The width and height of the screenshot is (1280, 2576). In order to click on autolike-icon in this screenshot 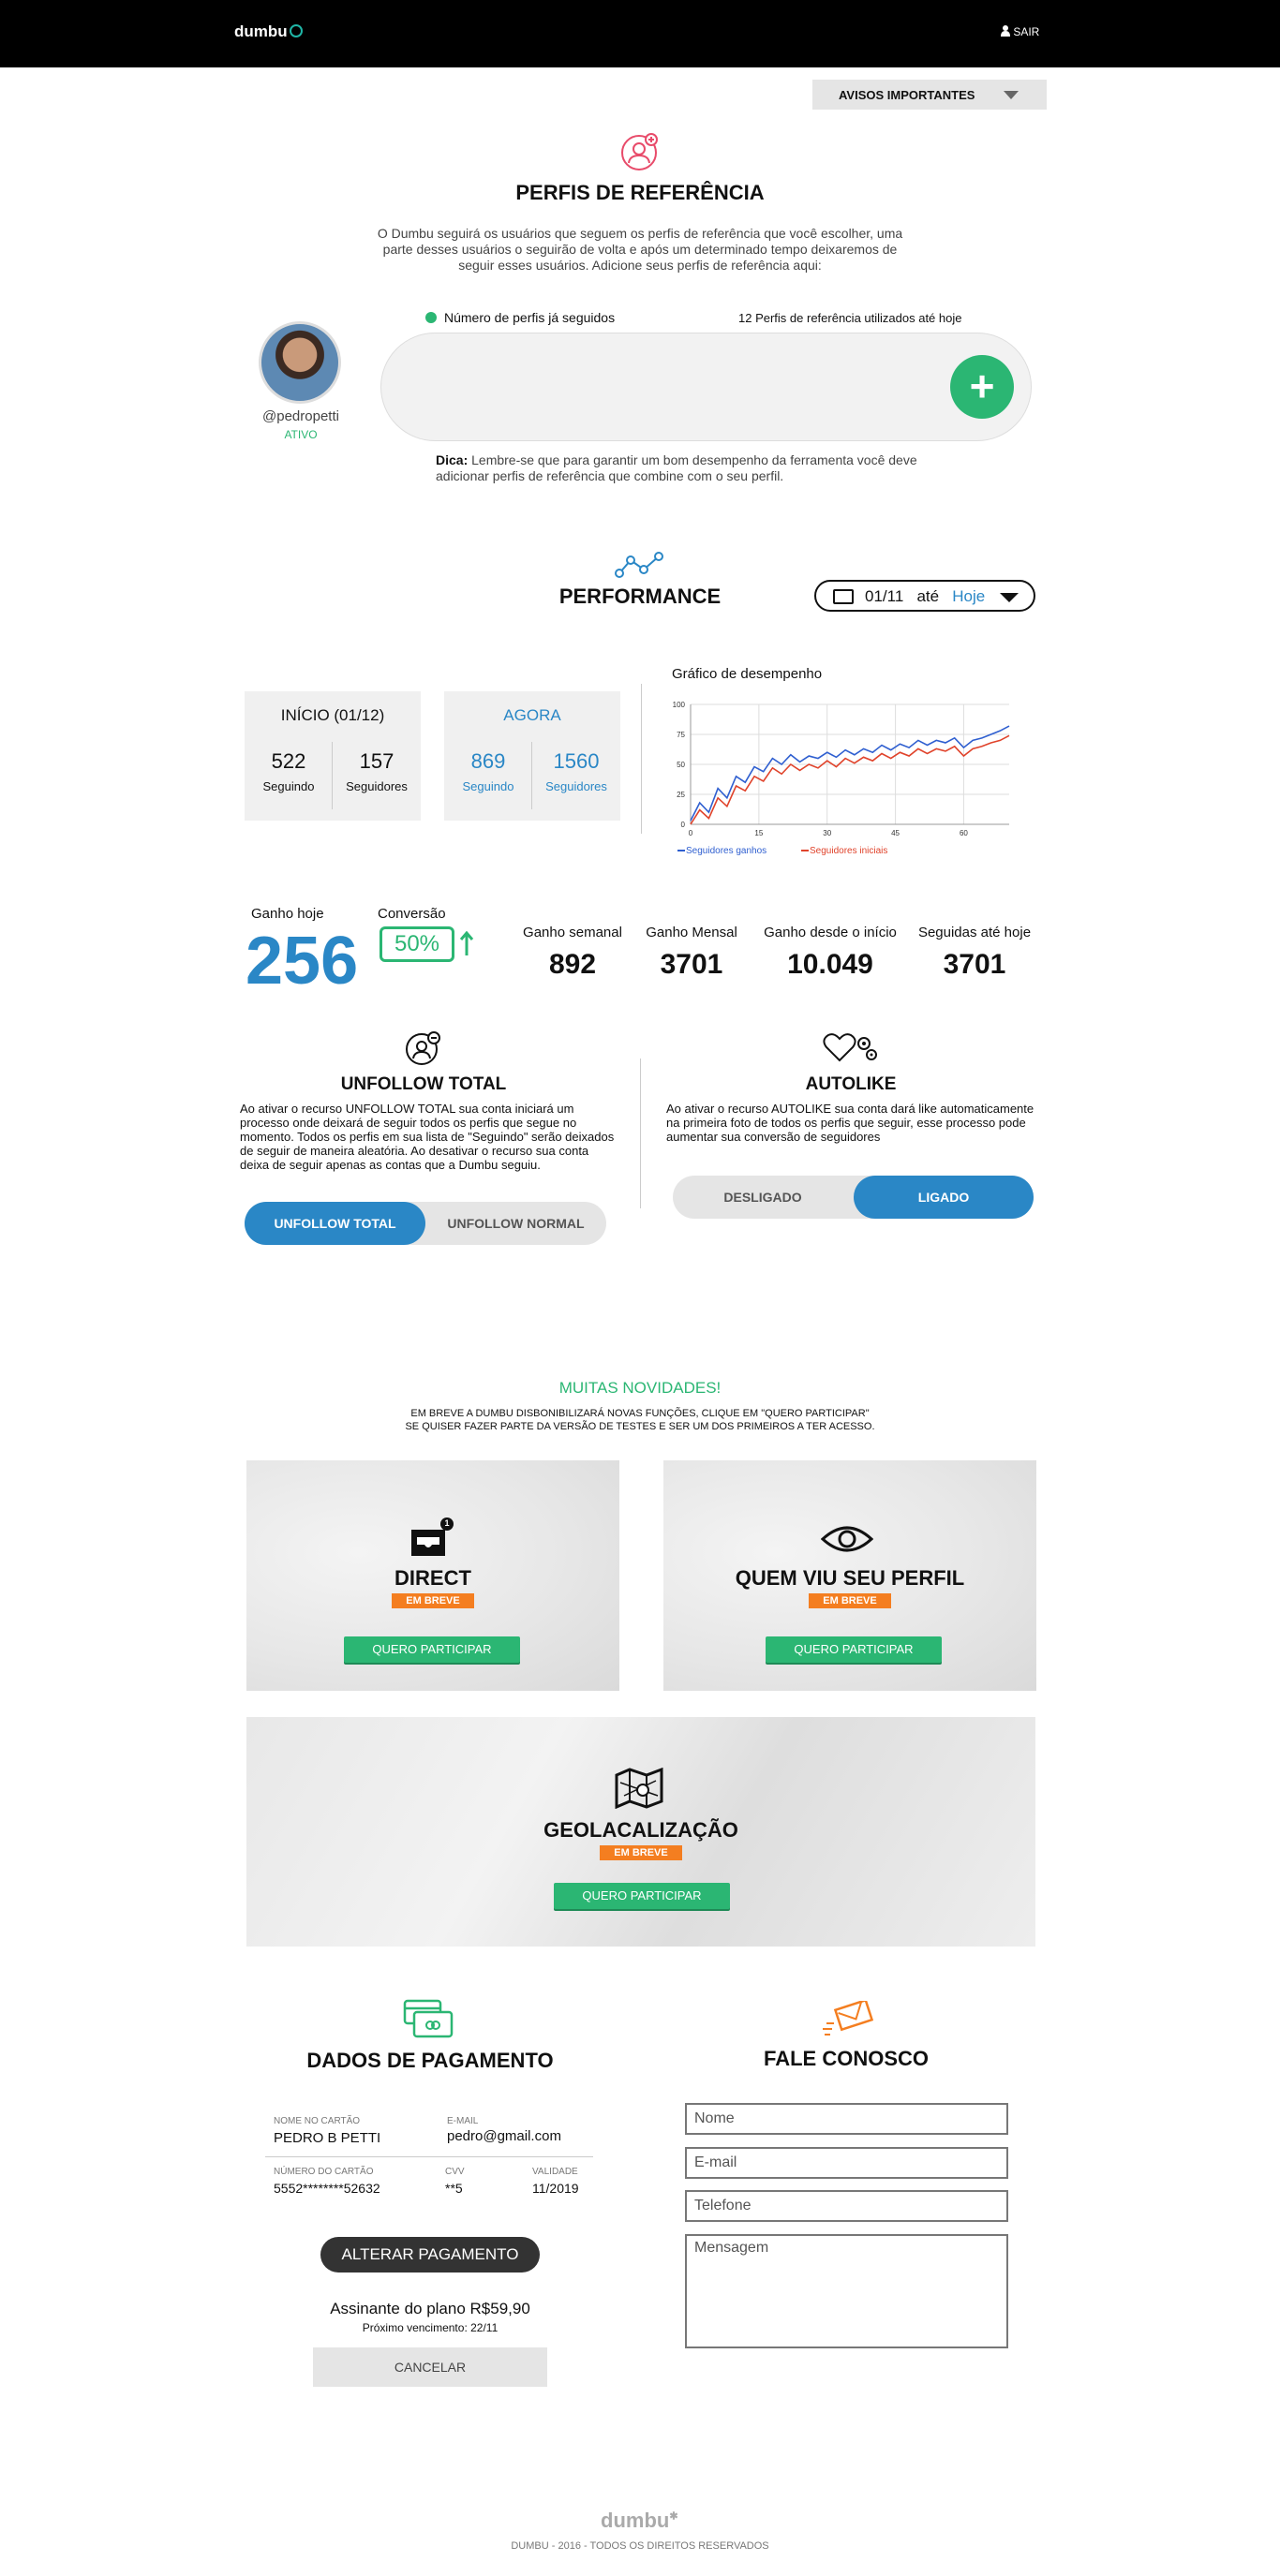, I will do `click(850, 1047)`.